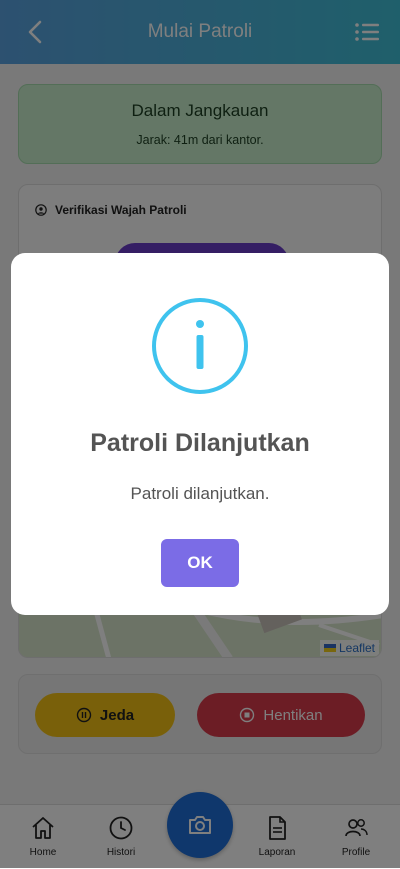 The height and width of the screenshot is (869, 400). Describe the element at coordinates (200, 346) in the screenshot. I see `info-icon` at that location.